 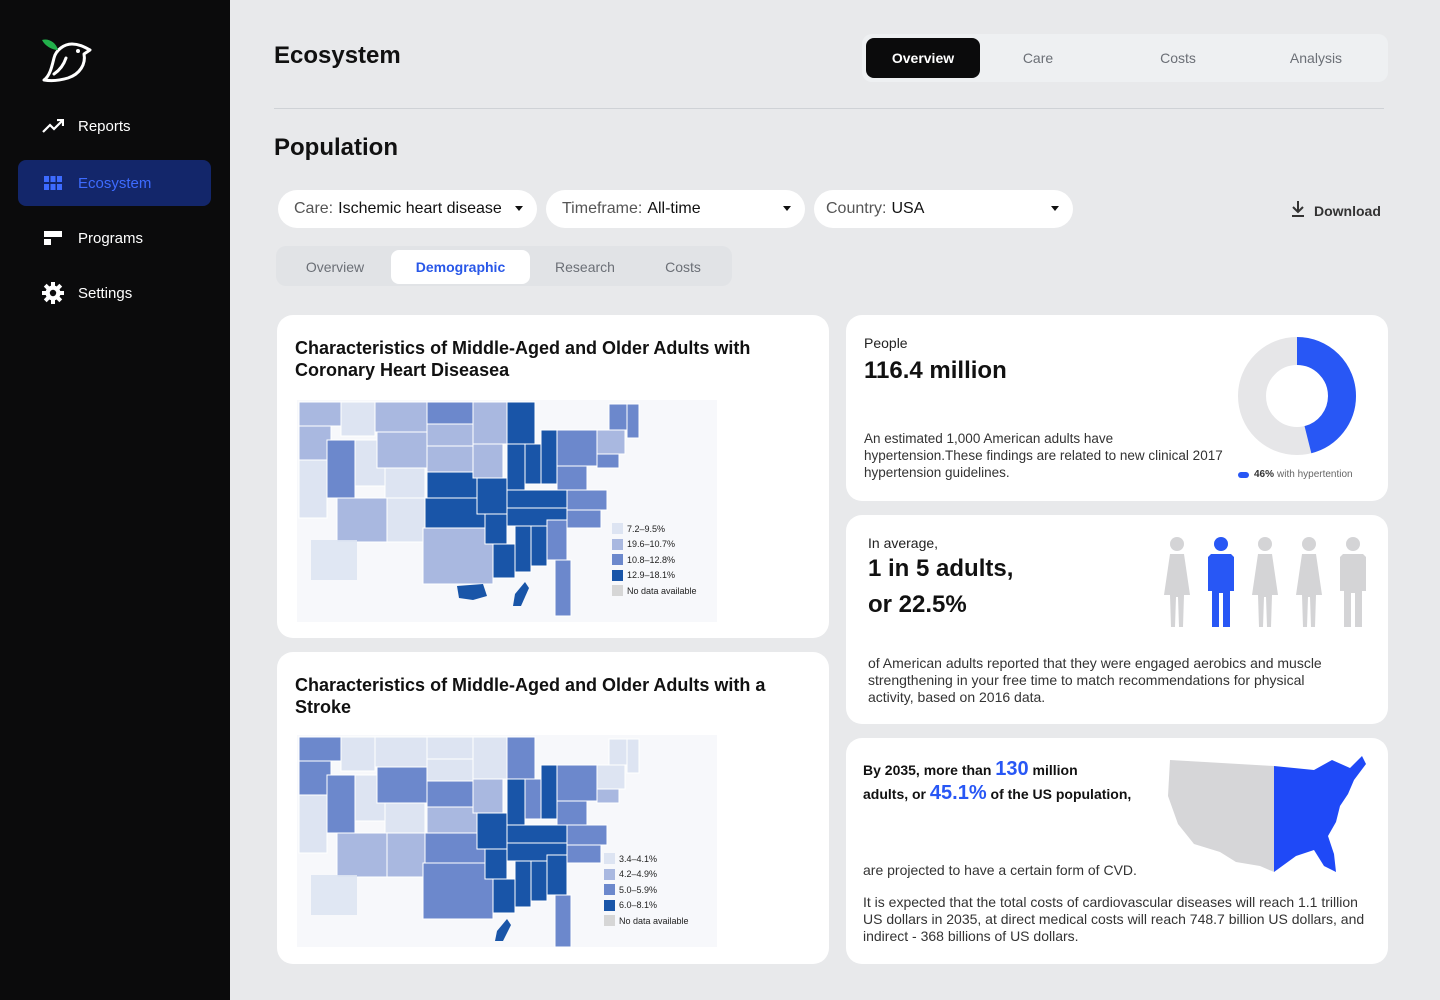 What do you see at coordinates (970, 769) in the screenshot?
I see `projection-line-1: By 2035, more than 130 million` at bounding box center [970, 769].